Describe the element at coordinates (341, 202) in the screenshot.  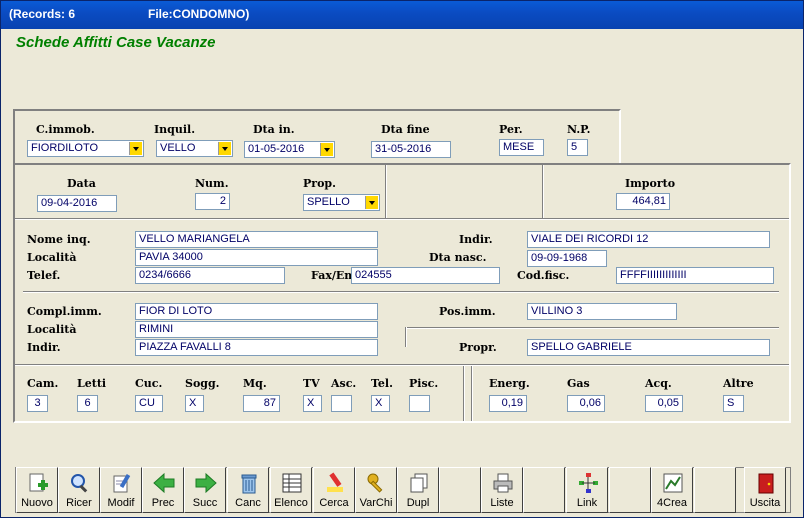
I see `prop-select: SPELLO` at that location.